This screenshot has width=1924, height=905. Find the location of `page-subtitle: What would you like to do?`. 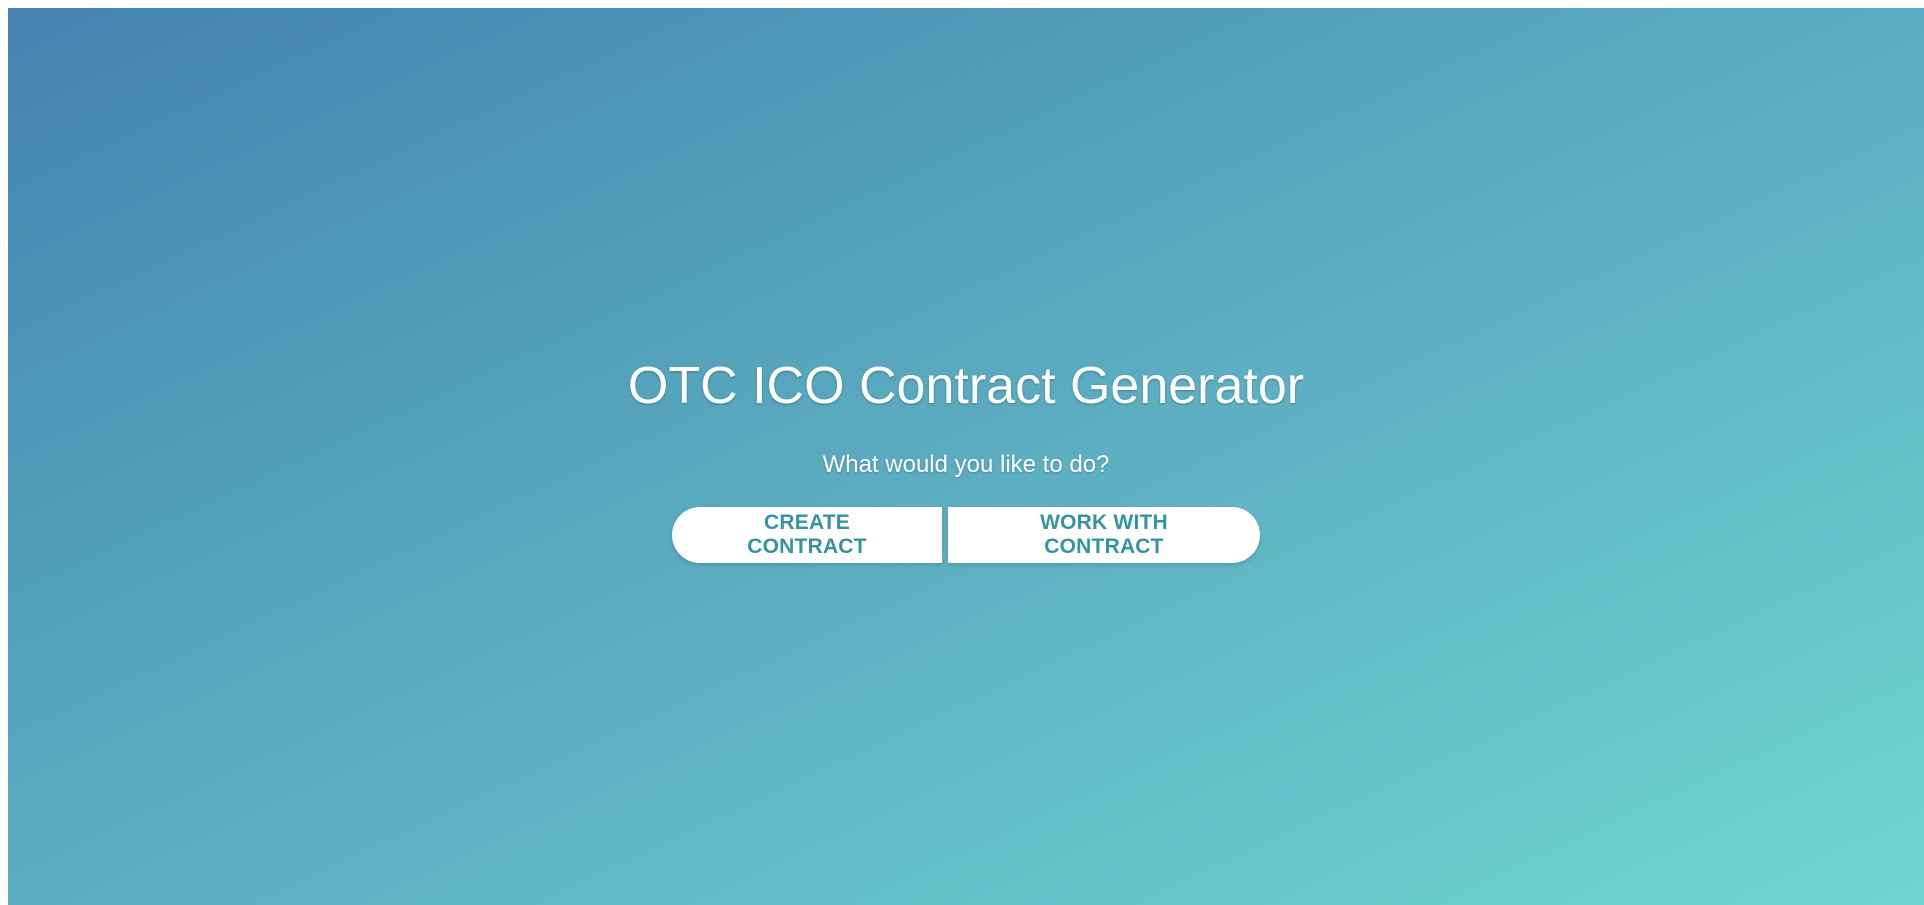

page-subtitle: What would you like to do? is located at coordinates (966, 465).